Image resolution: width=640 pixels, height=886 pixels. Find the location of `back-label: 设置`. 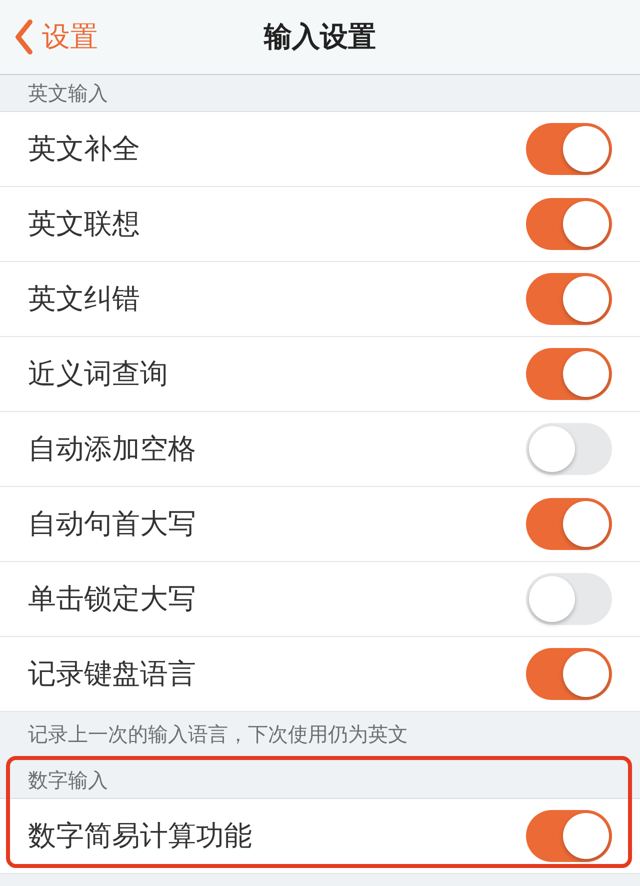

back-label: 设置 is located at coordinates (70, 37).